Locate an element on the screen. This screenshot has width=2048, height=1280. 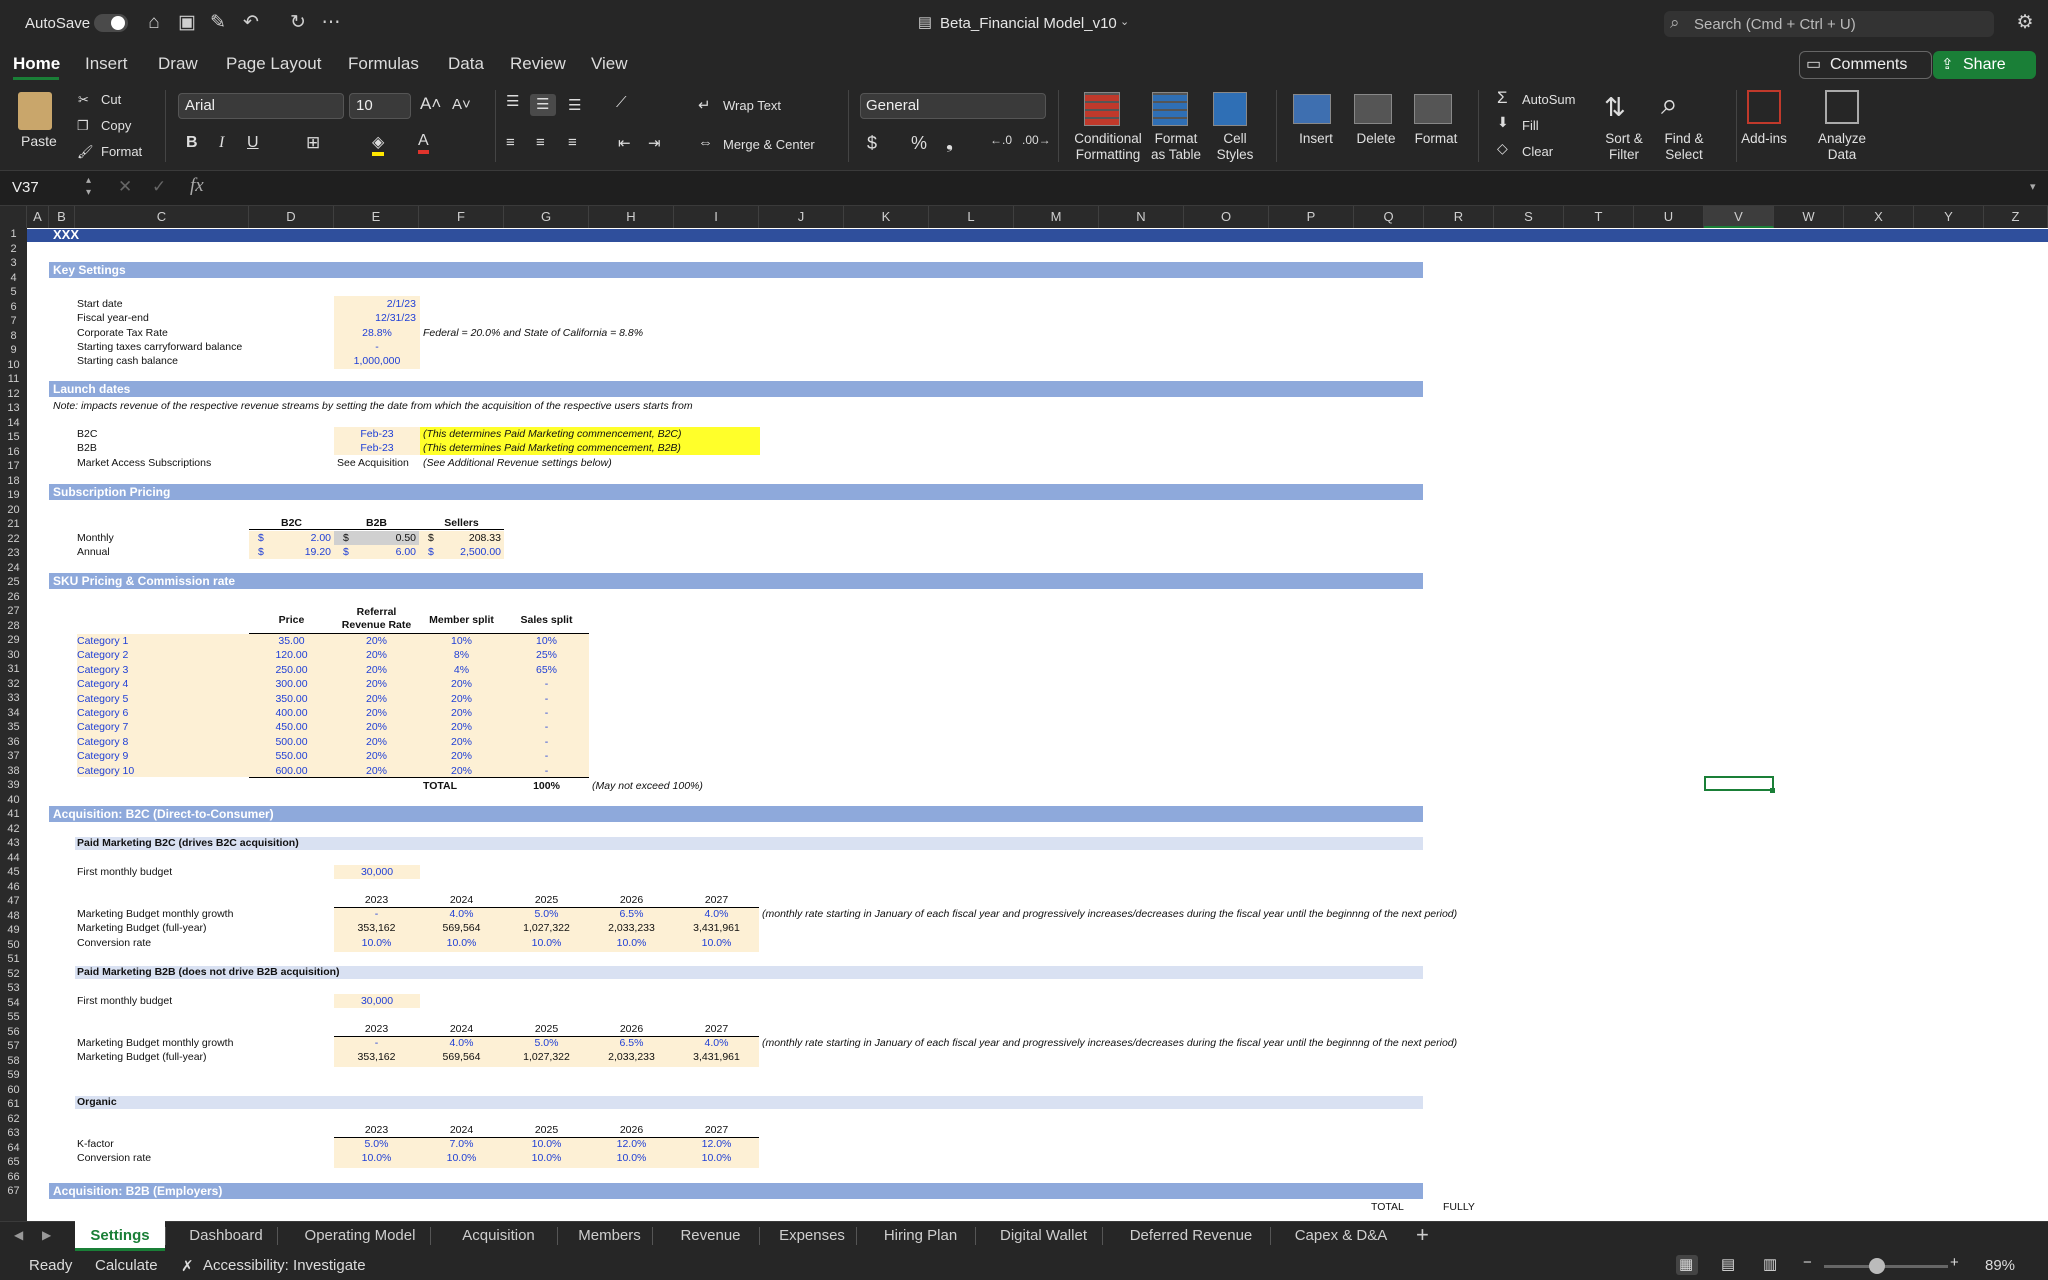
decrease-decimal-icon: .00→ is located at coordinates (1036, 140).